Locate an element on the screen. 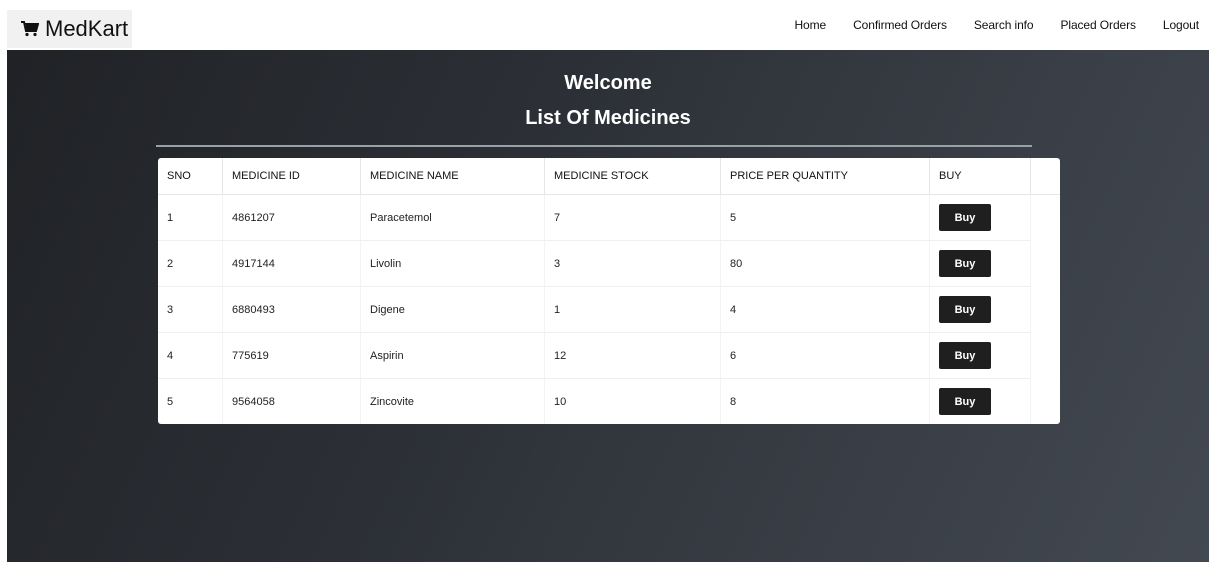 The image size is (1209, 562). header-medicine-id: MEDICINE ID is located at coordinates (291, 176).